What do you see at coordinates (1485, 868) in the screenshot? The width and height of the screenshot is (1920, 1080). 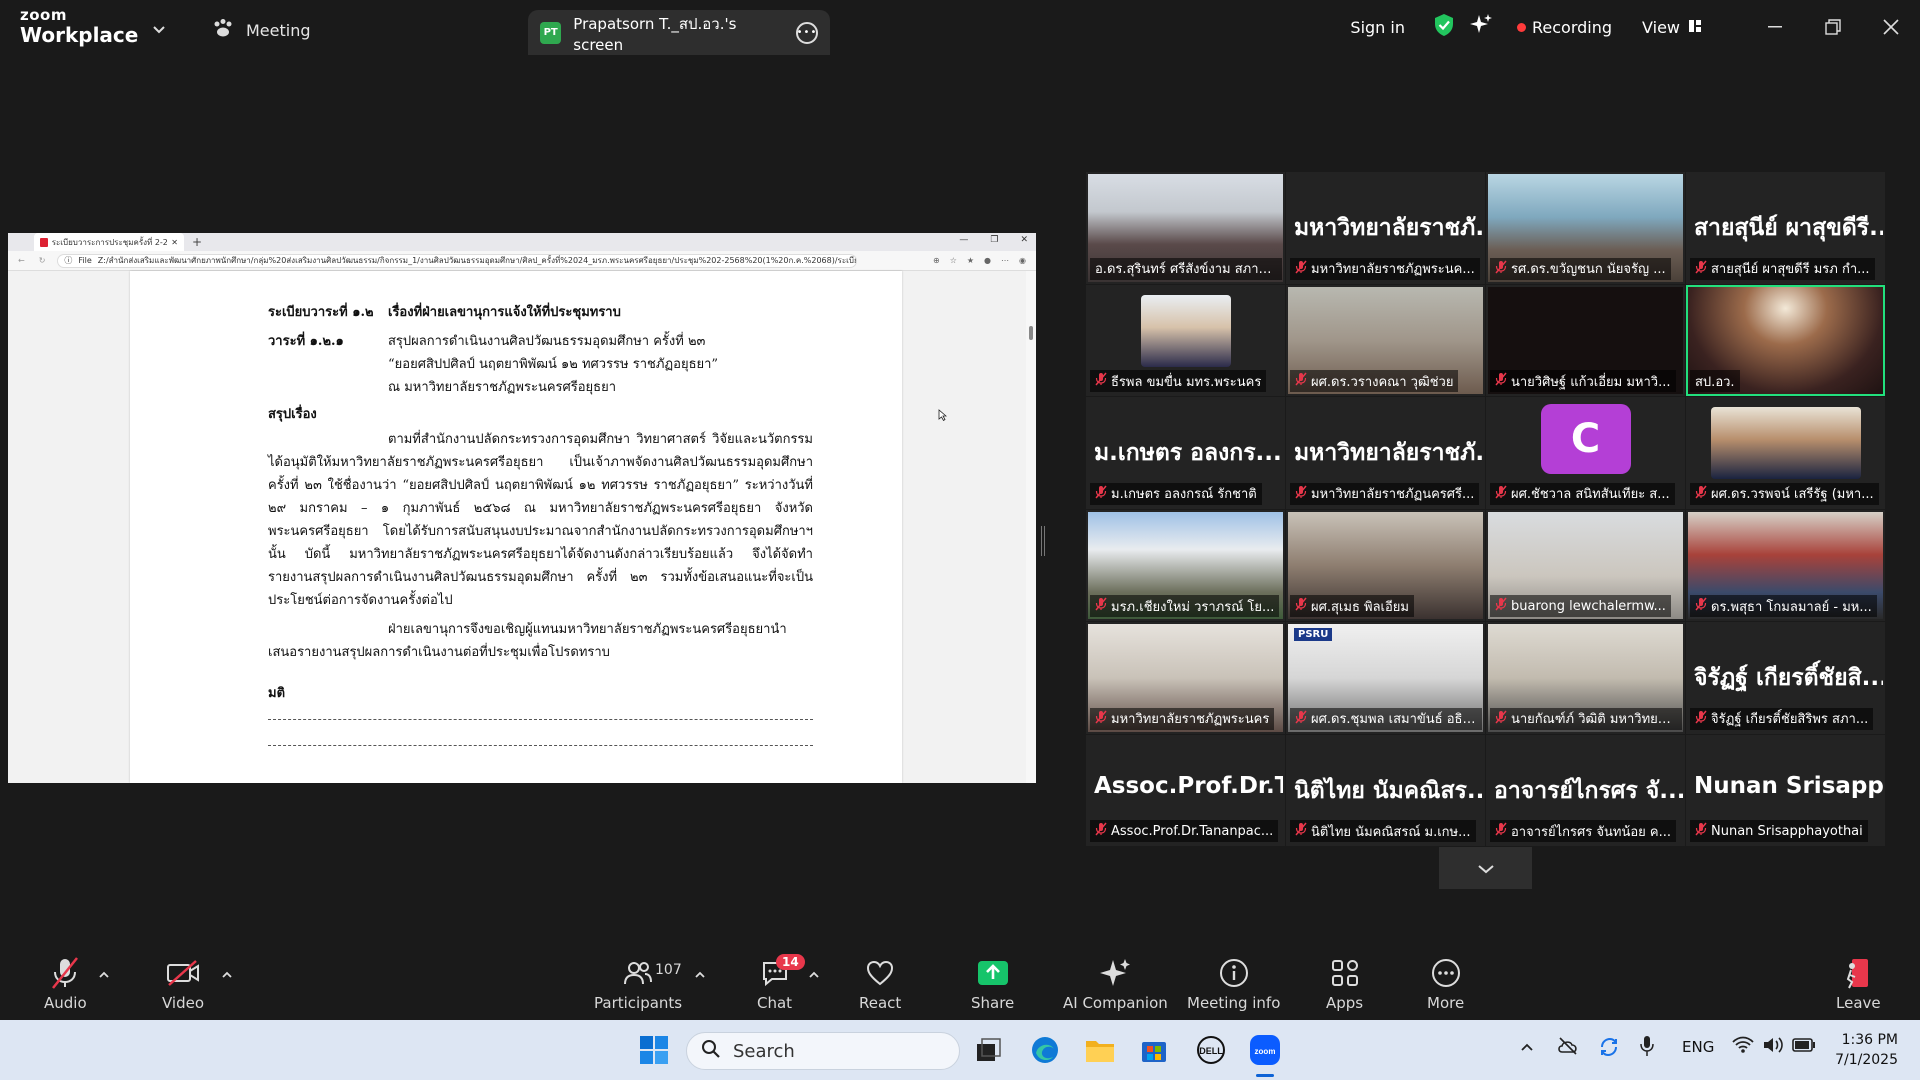 I see `gallery-next-page-button` at bounding box center [1485, 868].